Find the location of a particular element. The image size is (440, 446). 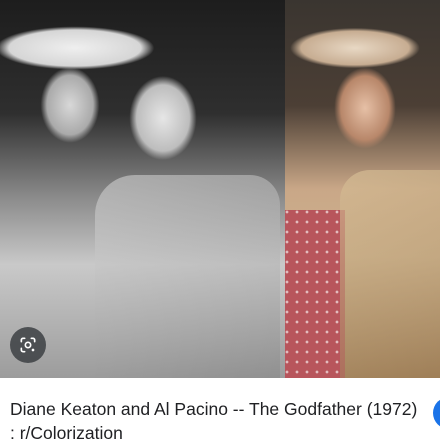

google-lens-icon is located at coordinates (28, 345).